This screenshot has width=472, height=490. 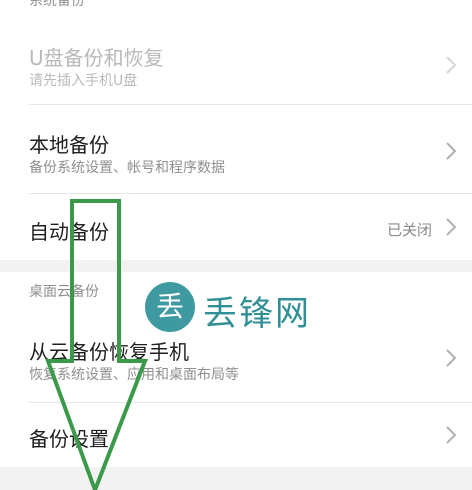 I want to click on local-backup-title: 本地备份, so click(x=69, y=145).